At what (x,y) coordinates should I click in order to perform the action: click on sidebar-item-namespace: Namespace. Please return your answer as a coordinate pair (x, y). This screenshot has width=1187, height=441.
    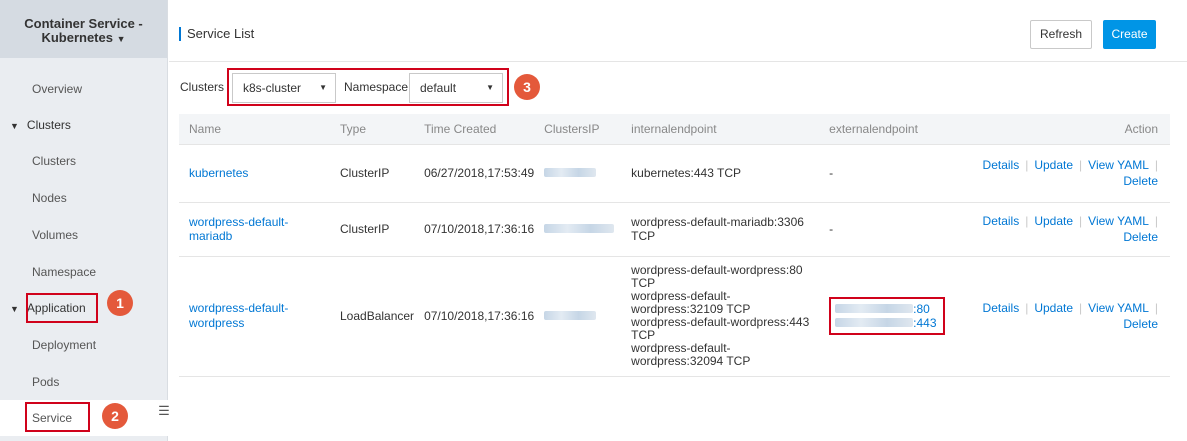
    Looking at the image, I should click on (84, 272).